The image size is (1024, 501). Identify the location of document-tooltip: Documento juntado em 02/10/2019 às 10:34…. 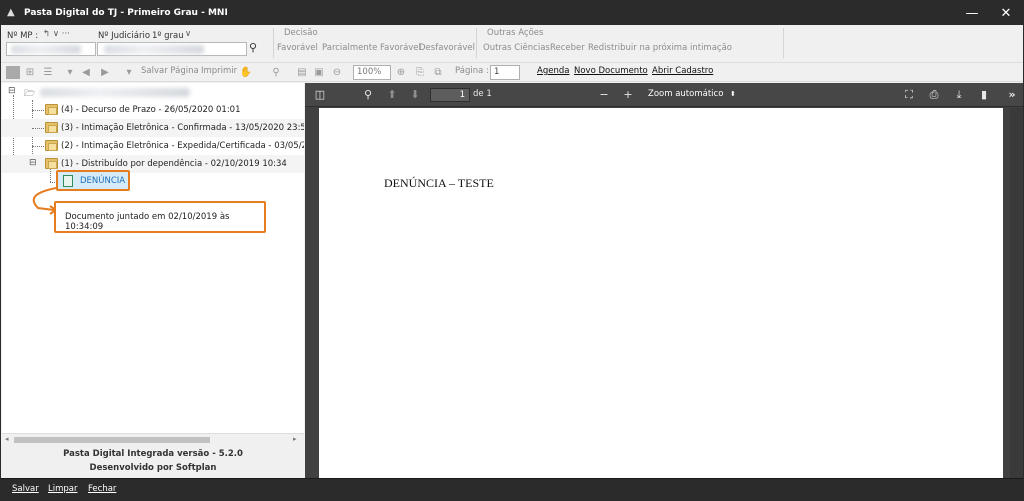
(160, 217).